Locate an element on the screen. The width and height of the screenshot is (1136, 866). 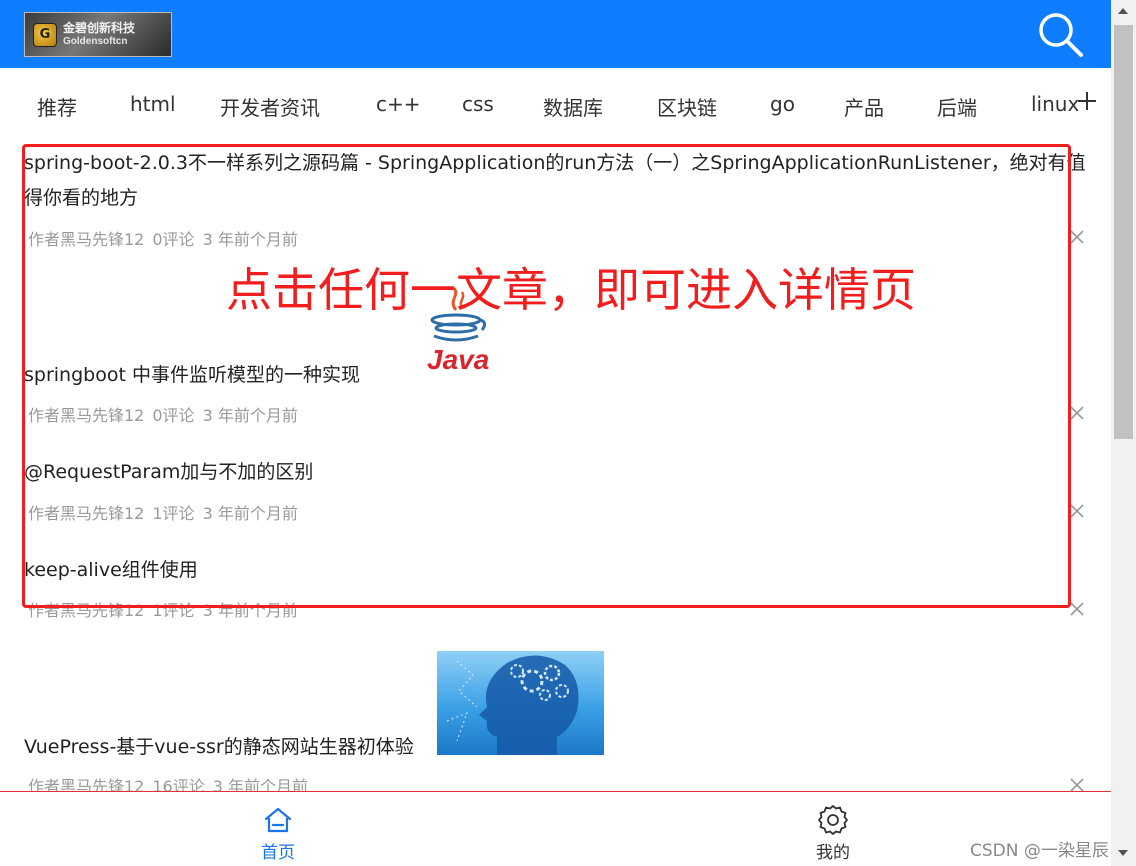
article-title: VuePress-基于vue-ssr的静态网站生器初体验 is located at coordinates (564, 747).